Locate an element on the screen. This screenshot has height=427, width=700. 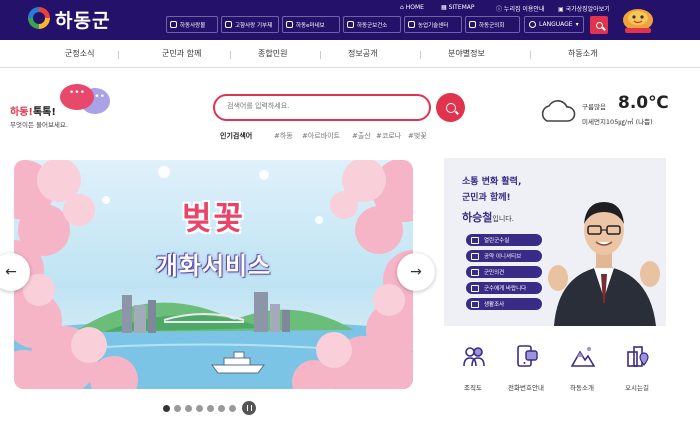
banner-next-button: → is located at coordinates (416, 272).